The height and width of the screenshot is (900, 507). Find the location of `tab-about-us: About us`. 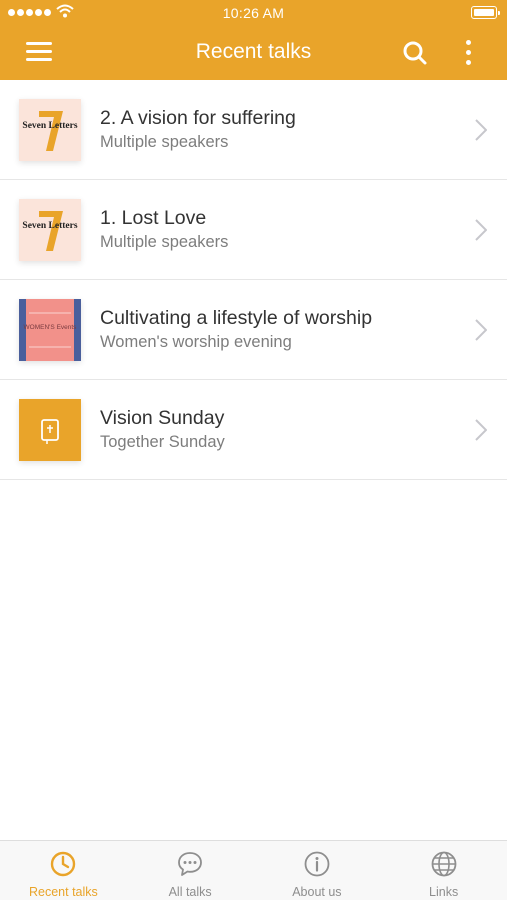

tab-about-us: About us is located at coordinates (317, 870).